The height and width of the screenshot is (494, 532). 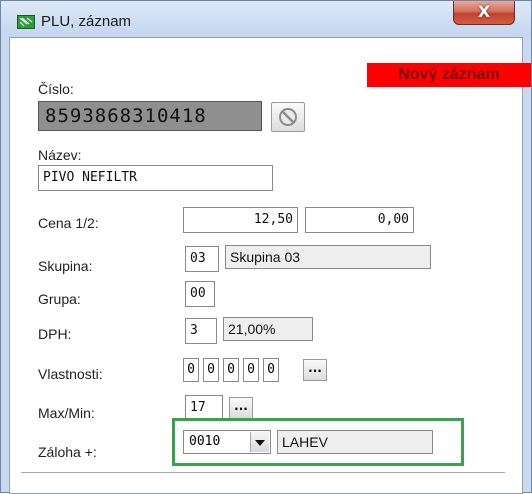 I want to click on divider, so click(x=263, y=472).